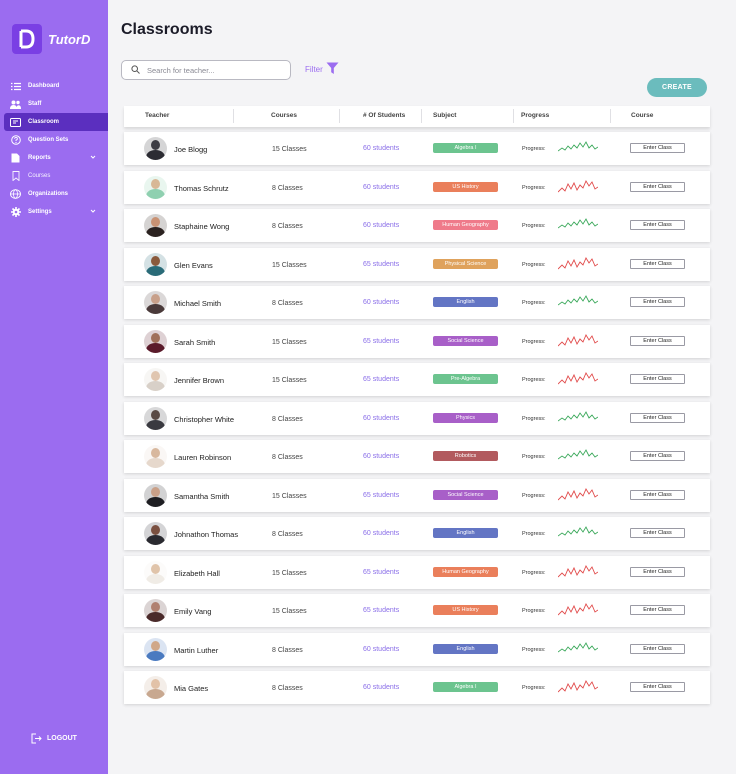  What do you see at coordinates (191, 688) in the screenshot?
I see `teacher-name: Mia Gates` at bounding box center [191, 688].